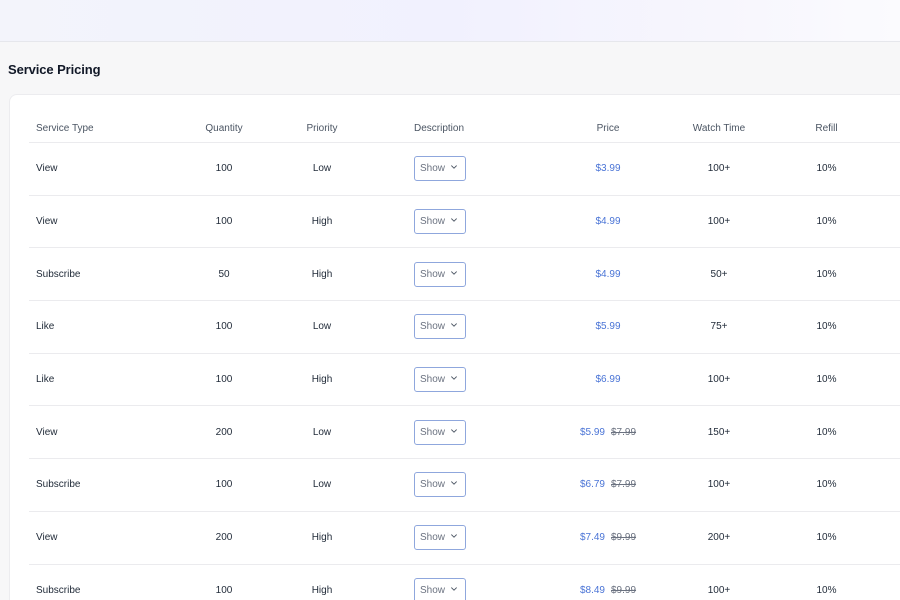 The image size is (900, 600). I want to click on price-current: $7.49, so click(592, 538).